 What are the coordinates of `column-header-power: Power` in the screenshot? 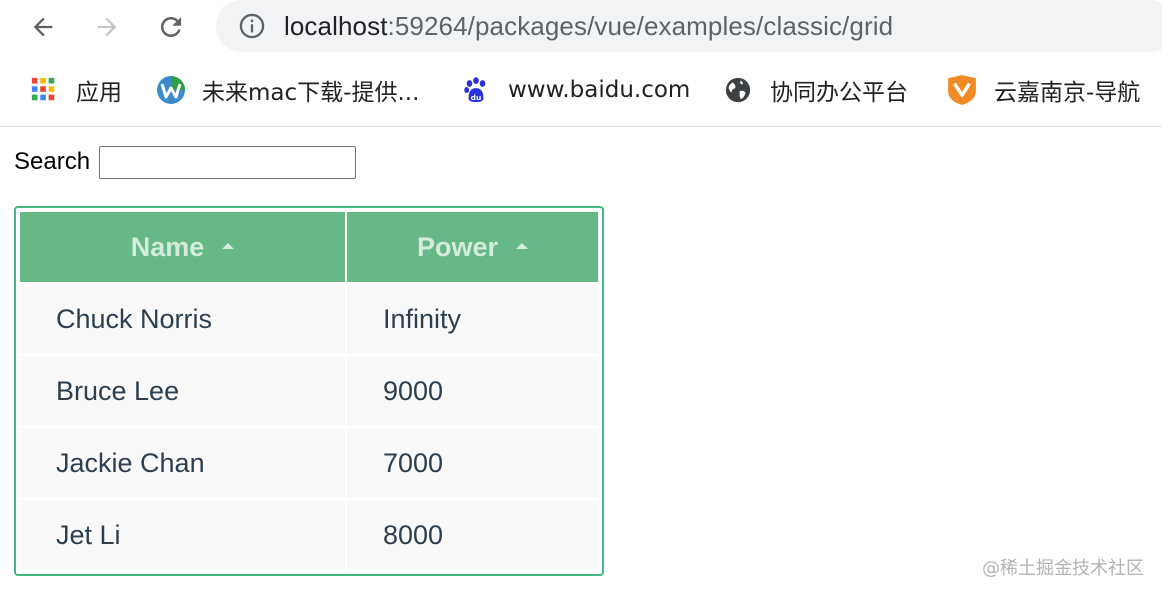 It's located at (472, 247).